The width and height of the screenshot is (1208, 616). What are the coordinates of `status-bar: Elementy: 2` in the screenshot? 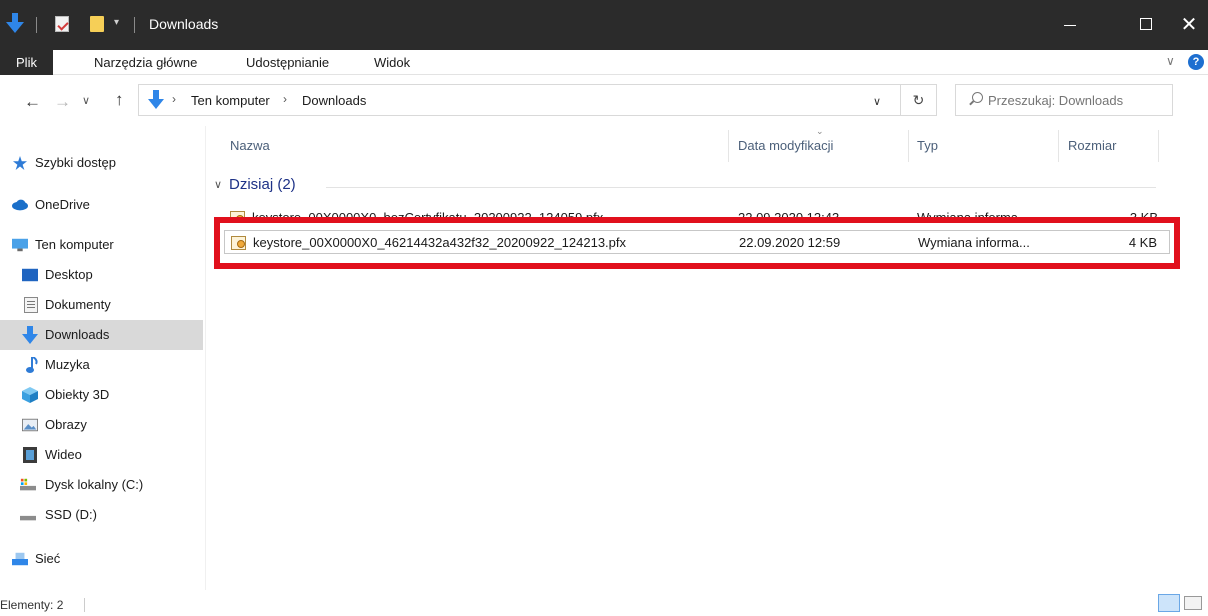 It's located at (604, 603).